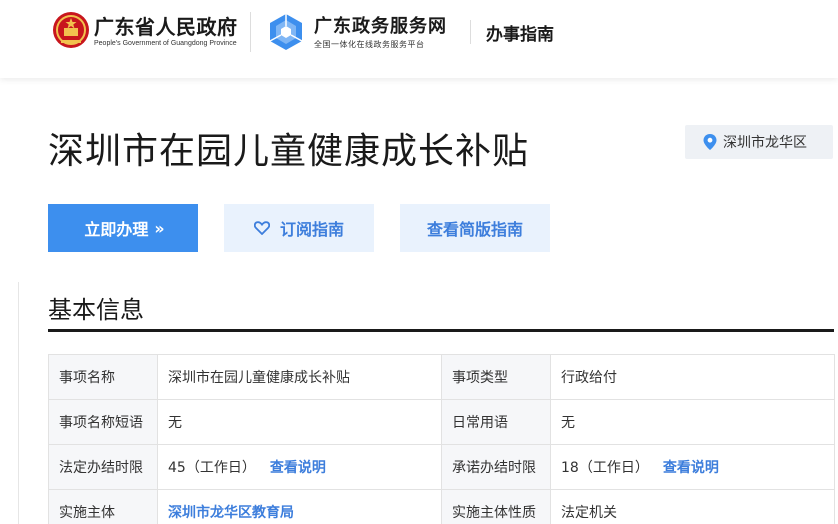 Image resolution: width=838 pixels, height=524 pixels. I want to click on section-divider, so click(441, 330).